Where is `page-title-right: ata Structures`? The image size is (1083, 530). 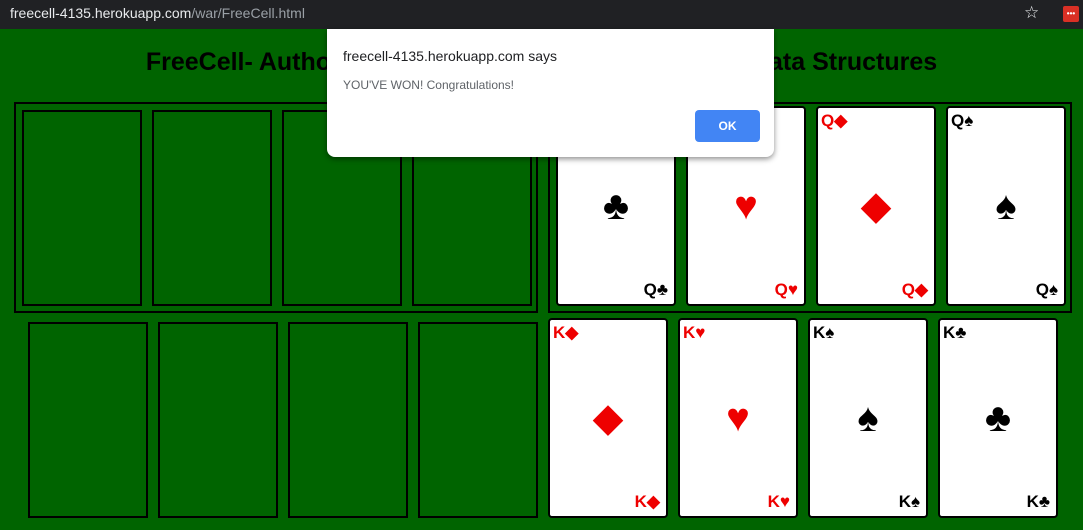
page-title-right: ata Structures is located at coordinates (853, 62).